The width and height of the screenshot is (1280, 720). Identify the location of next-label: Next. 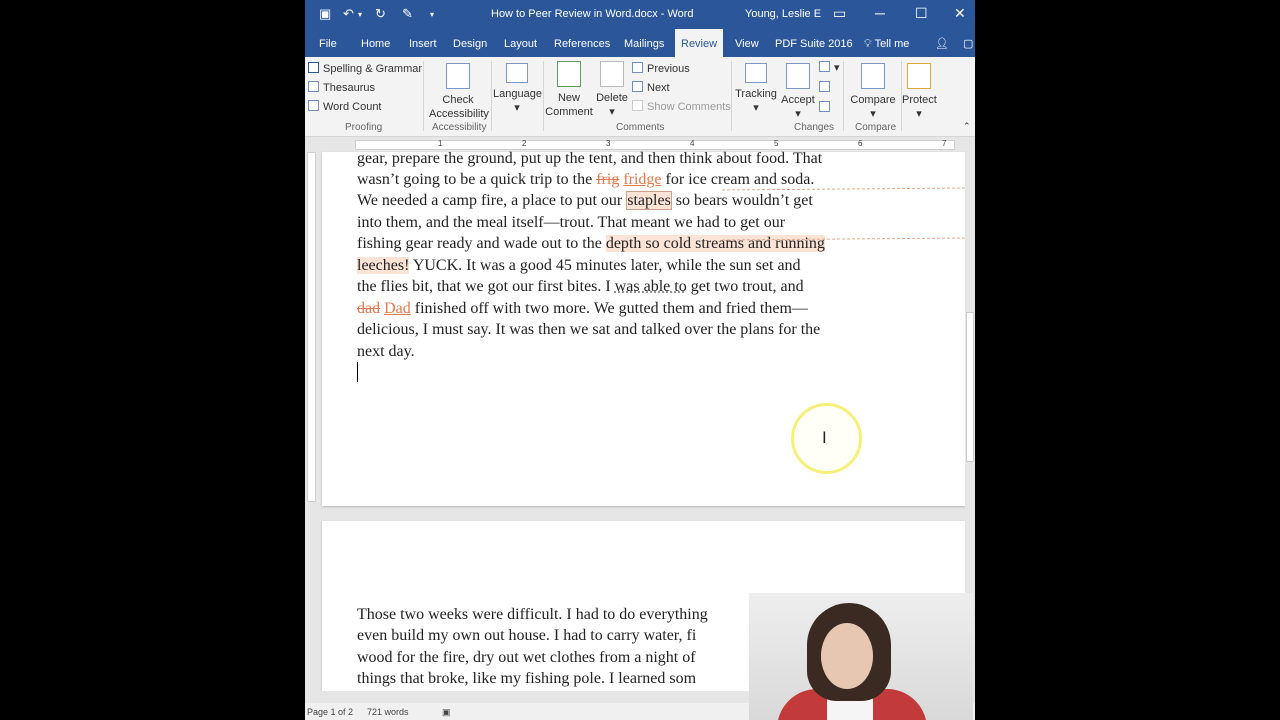
(658, 88).